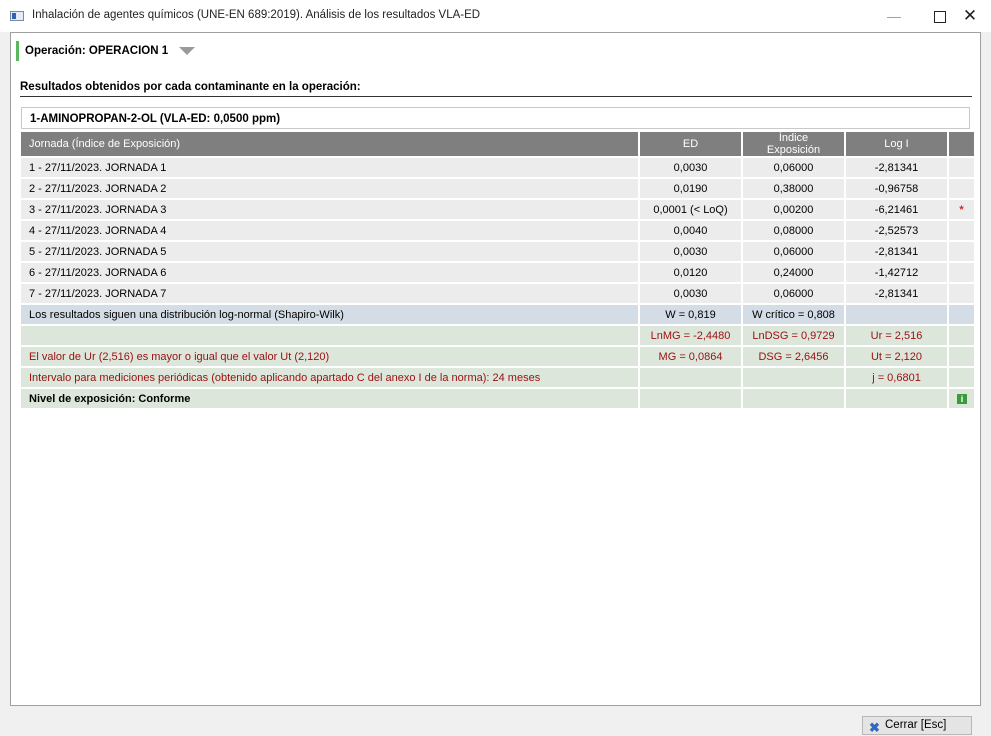  I want to click on column-header-indice: Índice Exposición, so click(793, 144).